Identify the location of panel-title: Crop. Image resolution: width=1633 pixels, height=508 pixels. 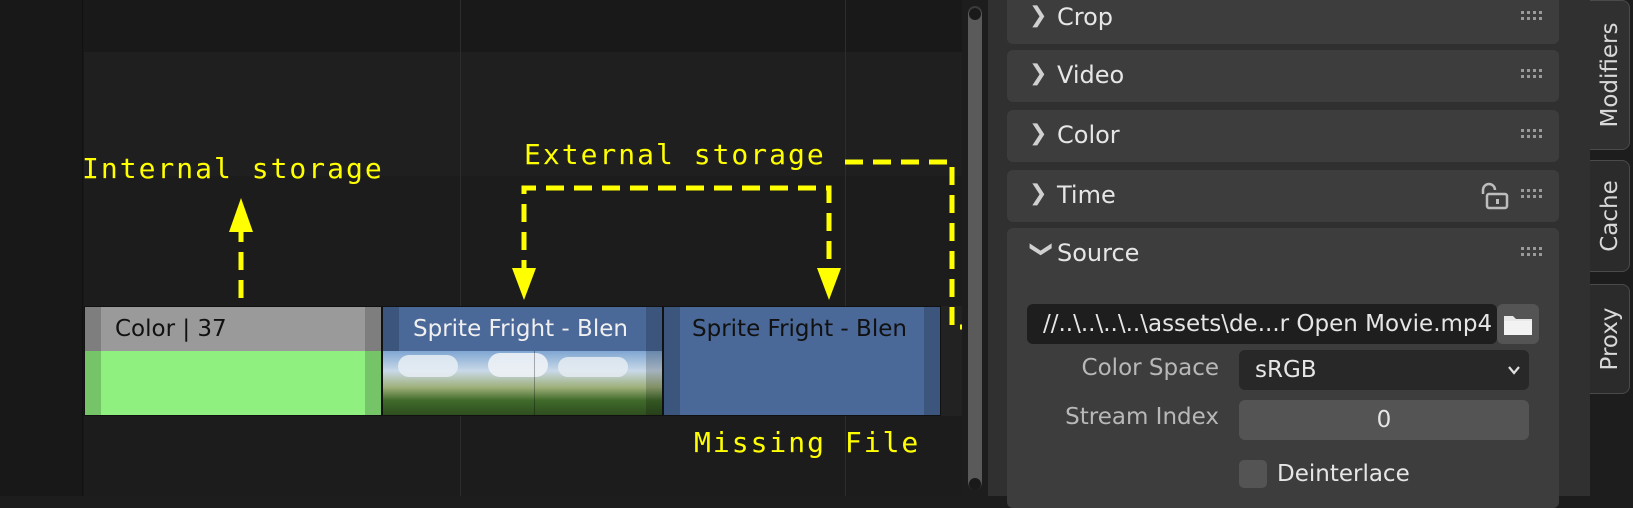
(1085, 17).